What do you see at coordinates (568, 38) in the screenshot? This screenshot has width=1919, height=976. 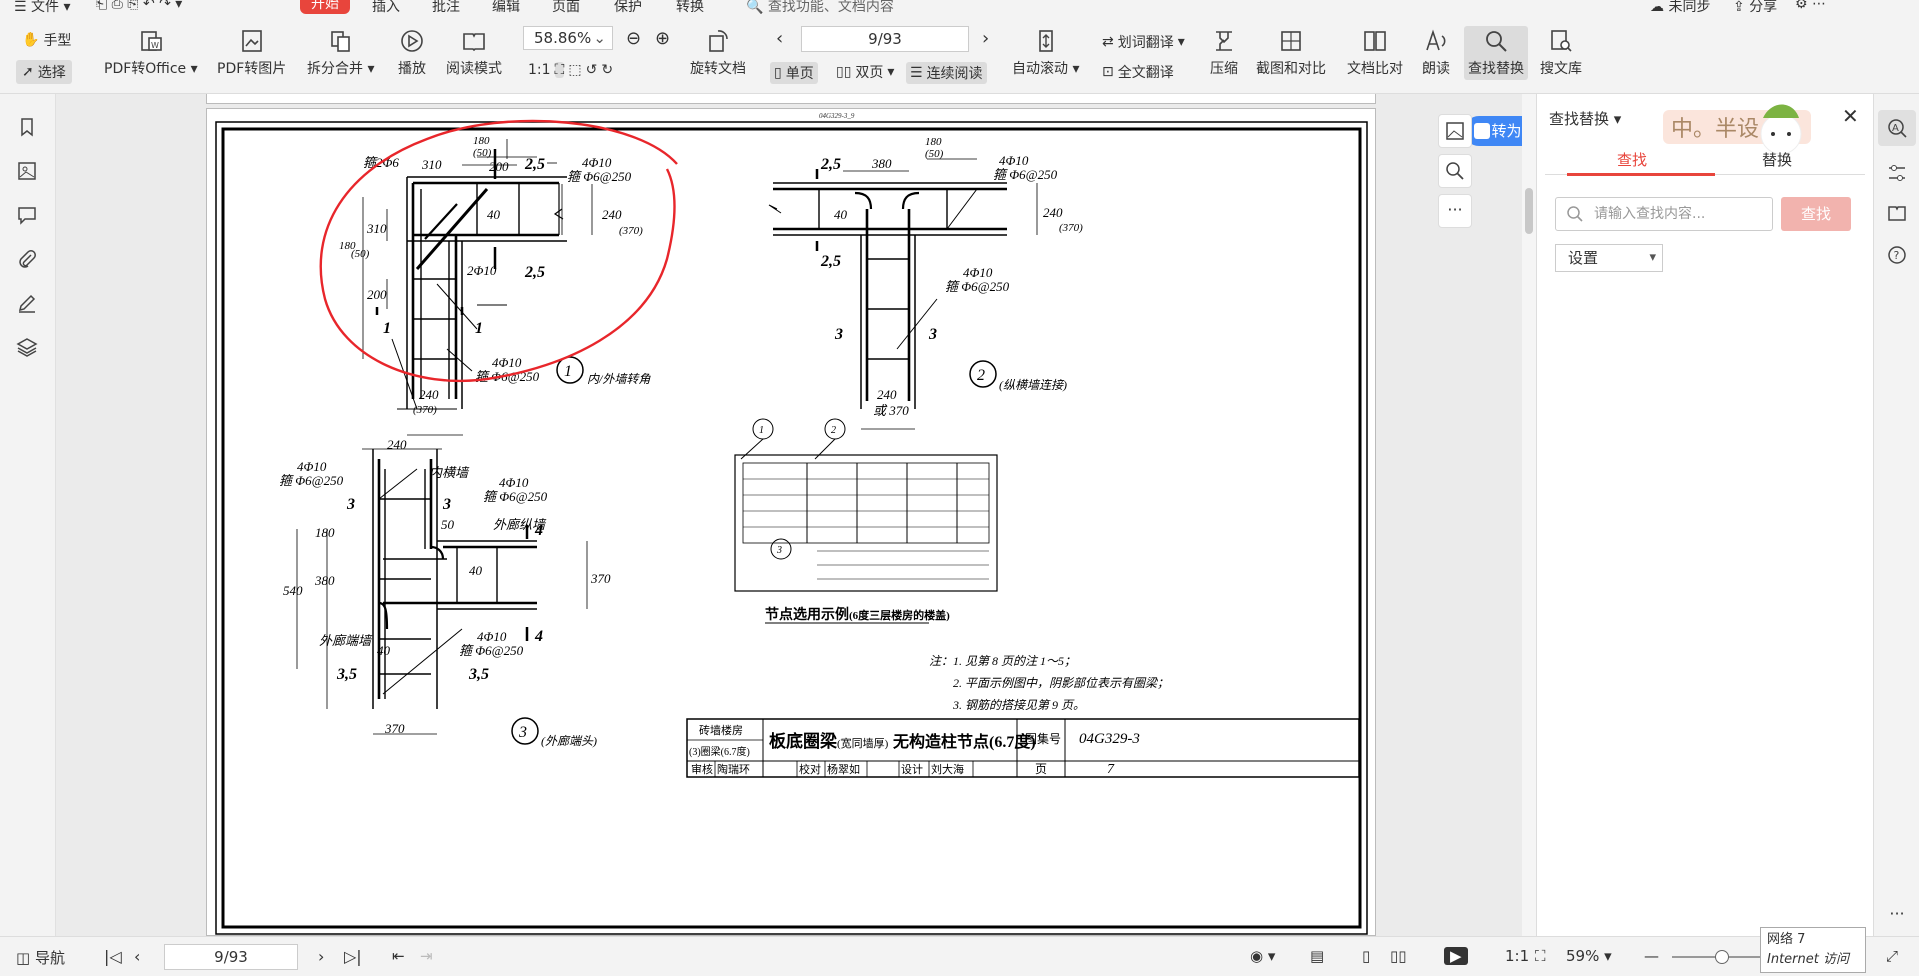 I see `zoom-select: 58.86% ⌄` at bounding box center [568, 38].